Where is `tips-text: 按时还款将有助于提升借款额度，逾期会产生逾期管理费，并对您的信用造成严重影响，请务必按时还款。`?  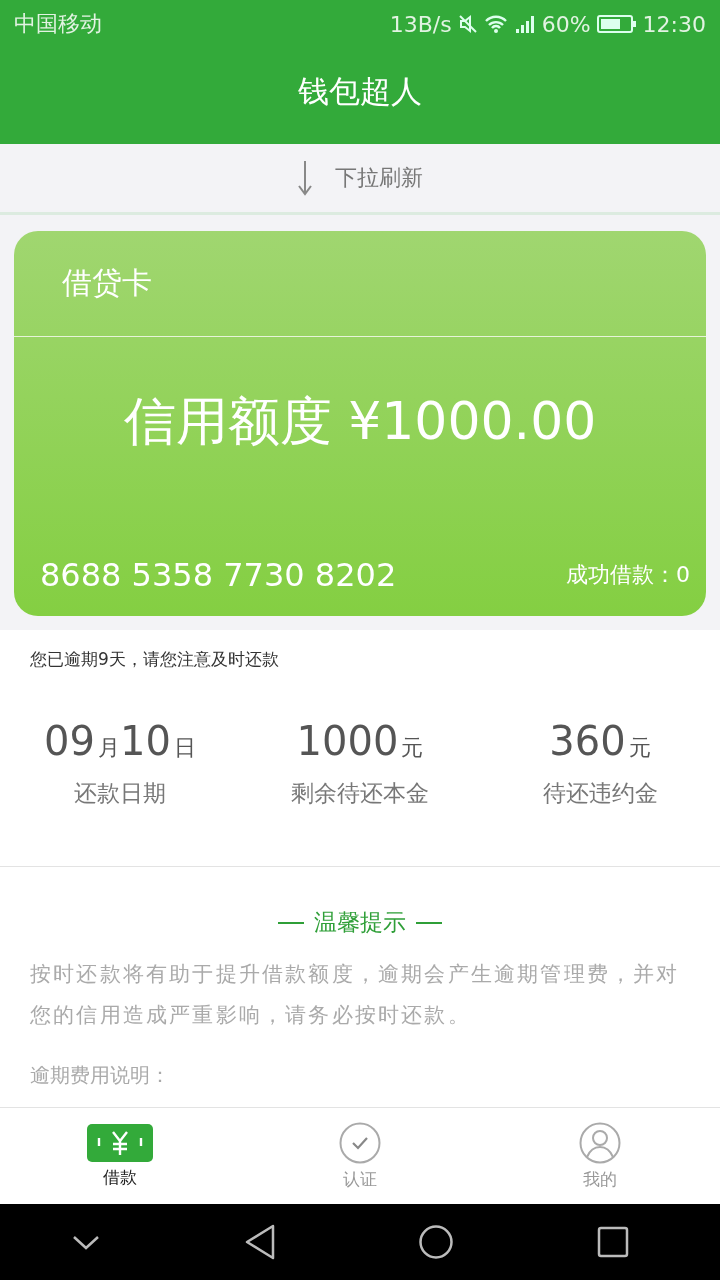
tips-text: 按时还款将有助于提升借款额度，逾期会产生逾期管理费，并对您的信用造成严重影响，请务必按时还款。 is located at coordinates (355, 995).